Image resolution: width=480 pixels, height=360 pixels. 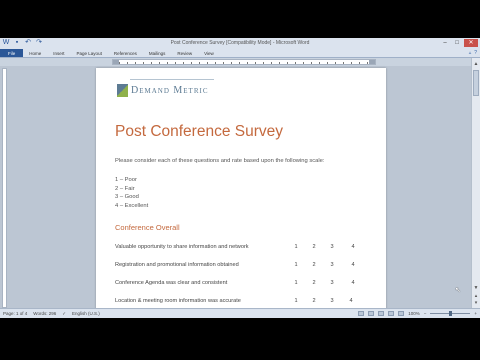 I want to click on tab-insert: Insert, so click(x=58, y=53).